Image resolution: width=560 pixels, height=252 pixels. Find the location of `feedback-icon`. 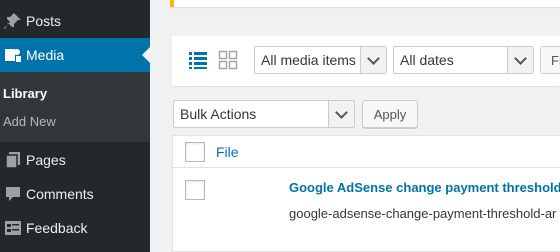

feedback-icon is located at coordinates (13, 228).